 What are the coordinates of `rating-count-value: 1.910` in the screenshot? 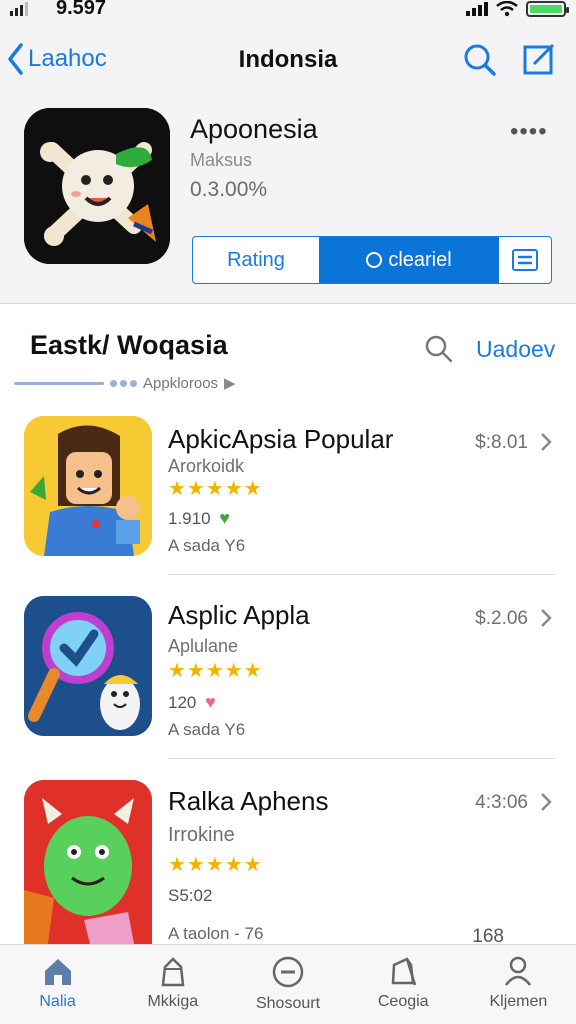 It's located at (189, 518).